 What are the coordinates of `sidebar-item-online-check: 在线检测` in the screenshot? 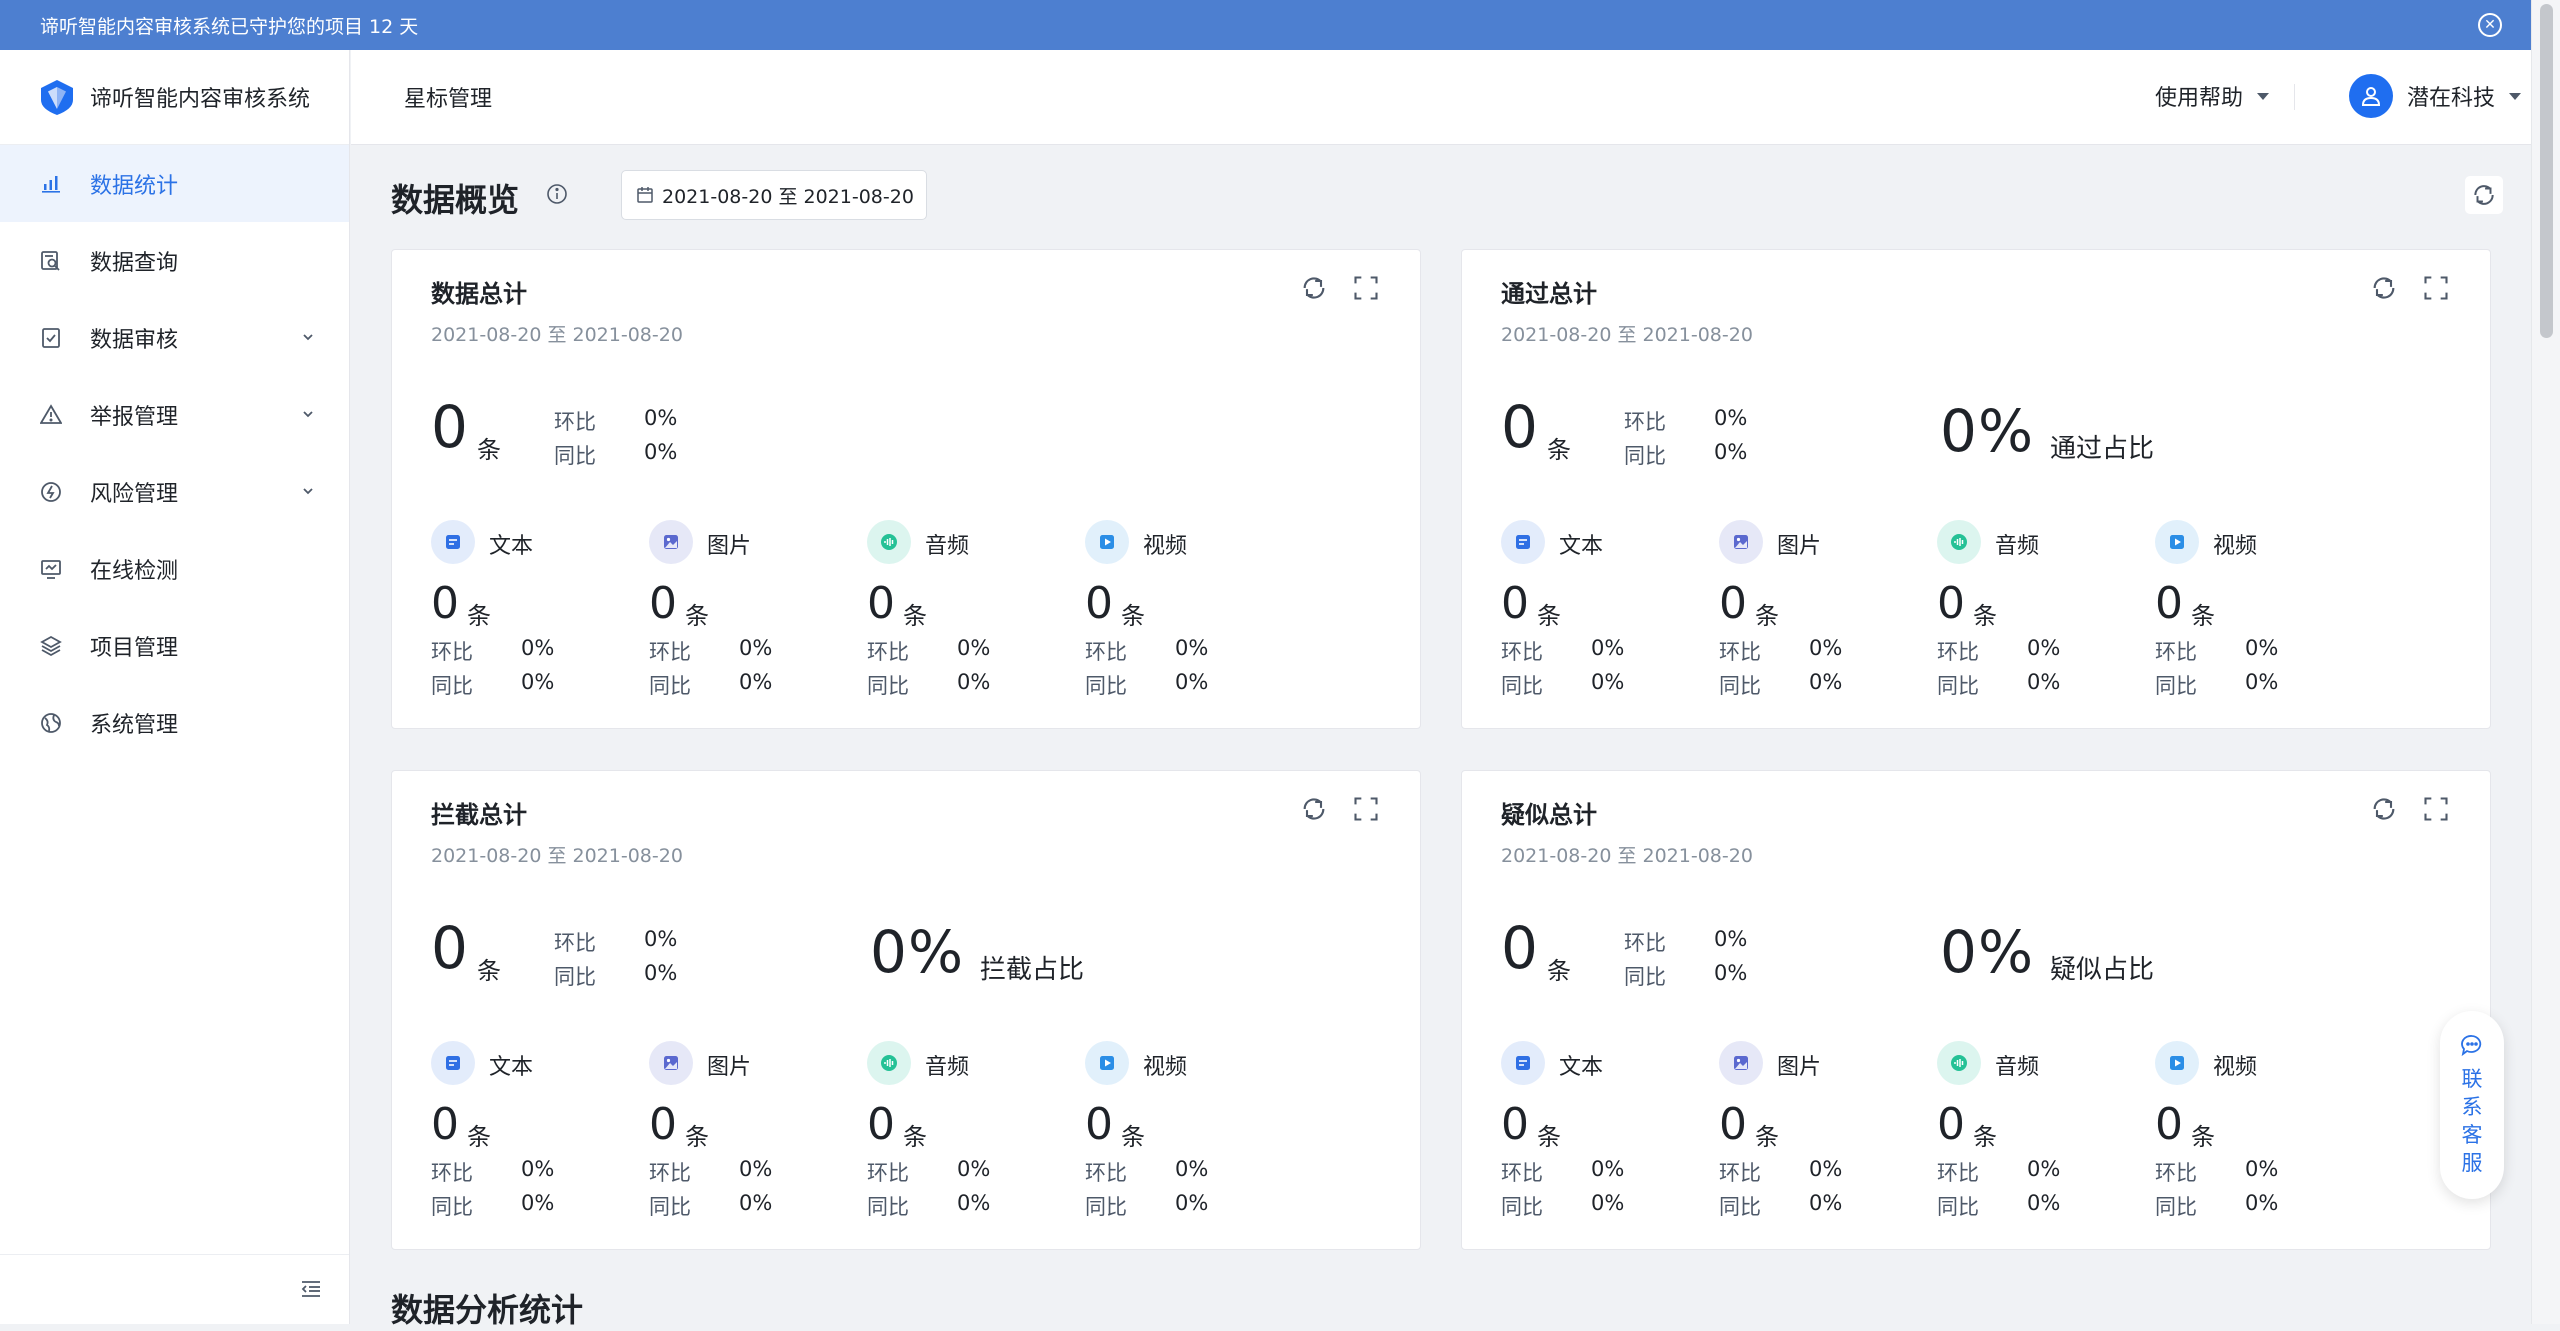 It's located at (174, 568).